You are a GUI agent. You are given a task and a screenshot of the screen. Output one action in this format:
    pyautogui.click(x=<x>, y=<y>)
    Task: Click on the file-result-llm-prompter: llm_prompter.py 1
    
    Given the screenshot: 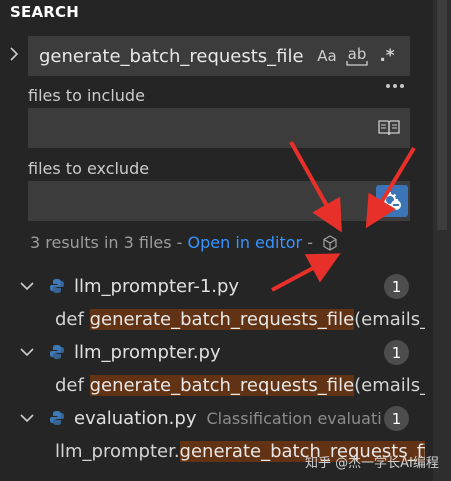 What is the action you would take?
    pyautogui.click(x=216, y=352)
    